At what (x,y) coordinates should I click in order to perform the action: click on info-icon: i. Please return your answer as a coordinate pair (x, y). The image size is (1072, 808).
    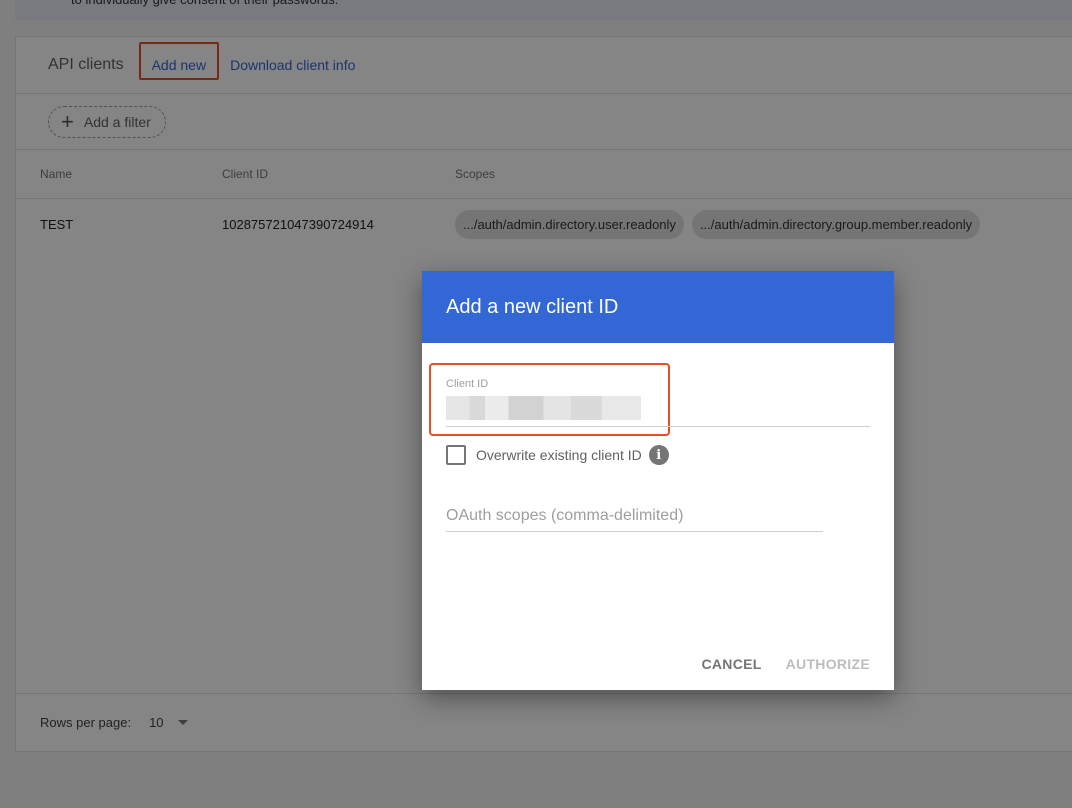
    Looking at the image, I should click on (658, 455).